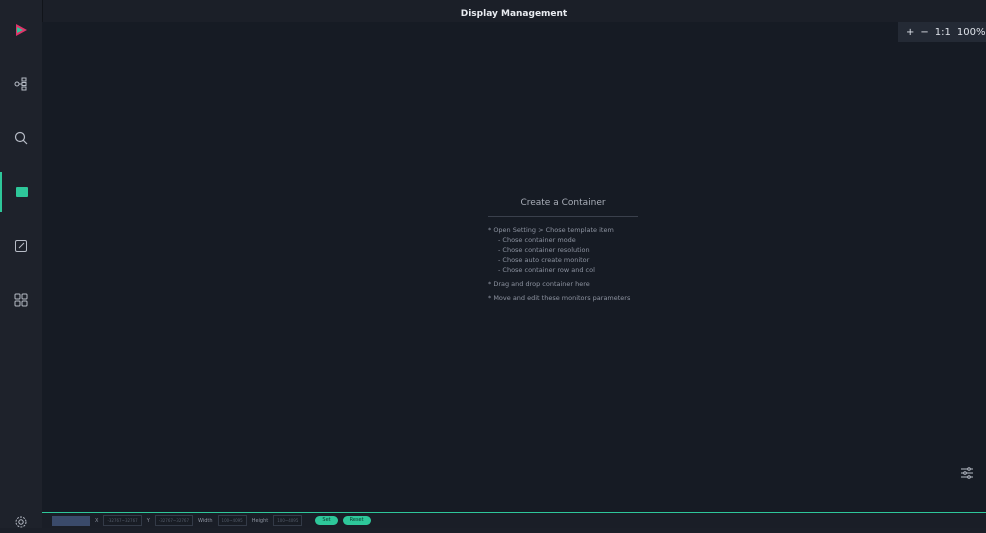  I want to click on edit-icon, so click(21, 246).